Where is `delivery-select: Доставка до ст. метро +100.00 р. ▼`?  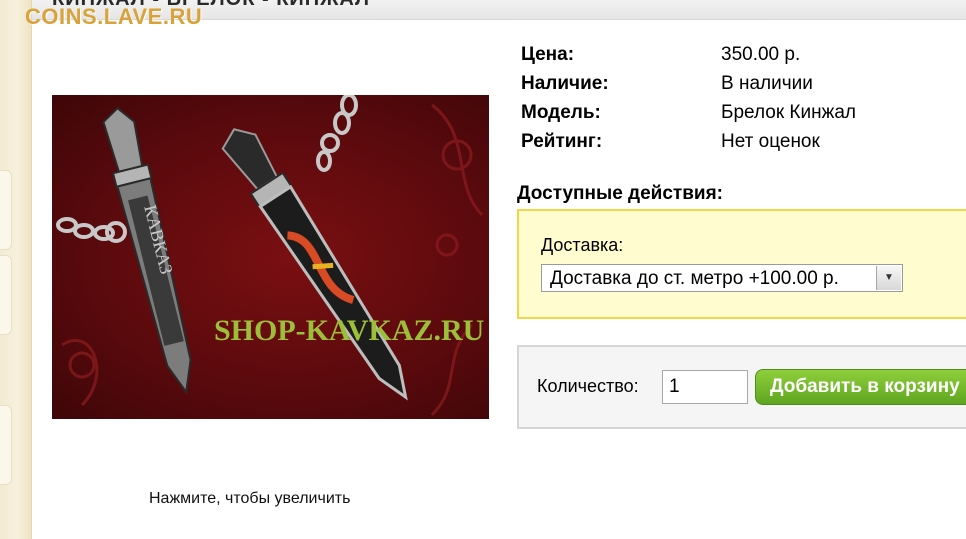 delivery-select: Доставка до ст. метро +100.00 р. ▼ is located at coordinates (722, 278).